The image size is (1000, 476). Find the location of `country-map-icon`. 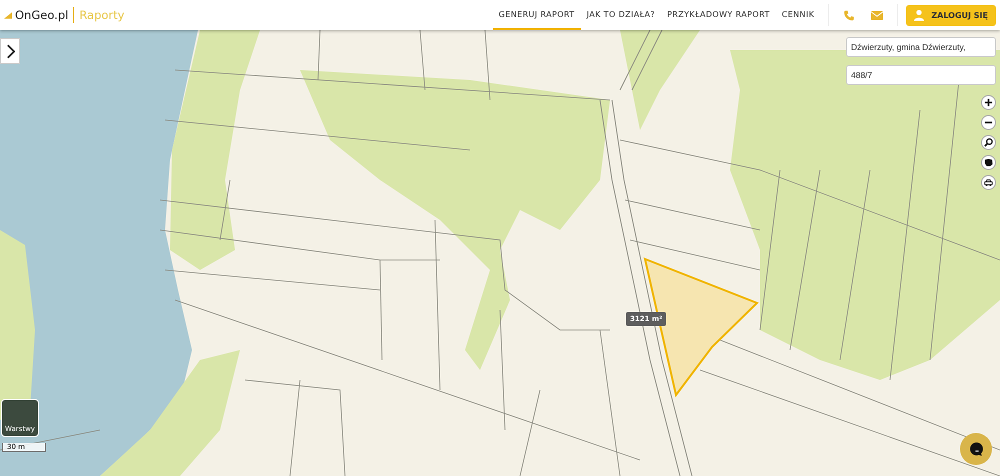

country-map-icon is located at coordinates (988, 162).